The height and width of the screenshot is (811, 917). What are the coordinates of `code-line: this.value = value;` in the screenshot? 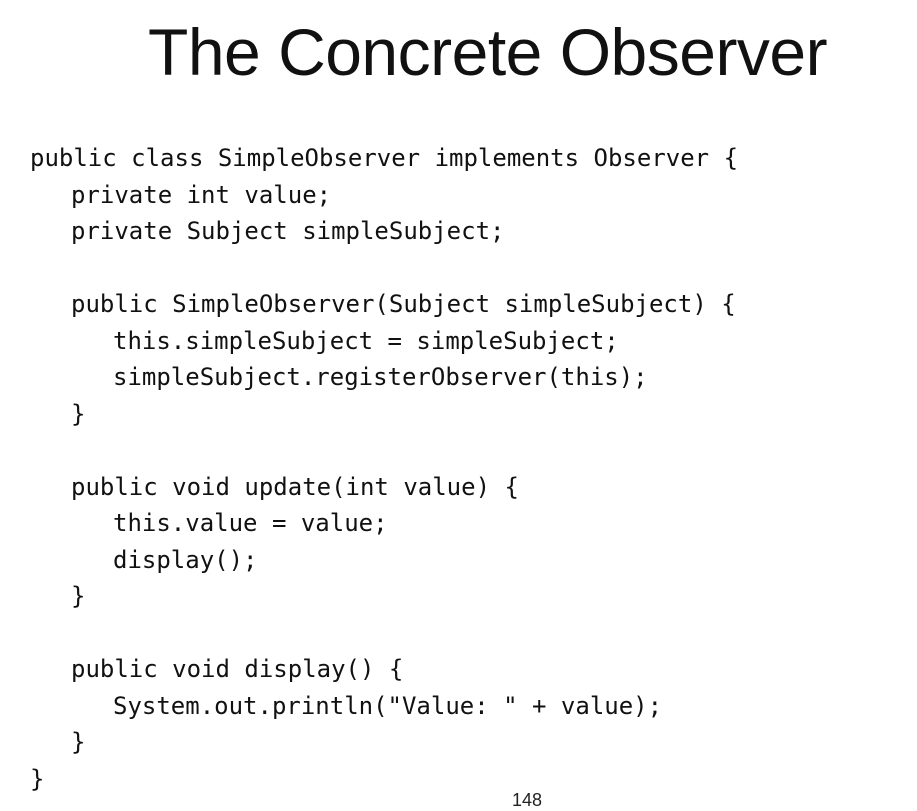 It's located at (250, 523).